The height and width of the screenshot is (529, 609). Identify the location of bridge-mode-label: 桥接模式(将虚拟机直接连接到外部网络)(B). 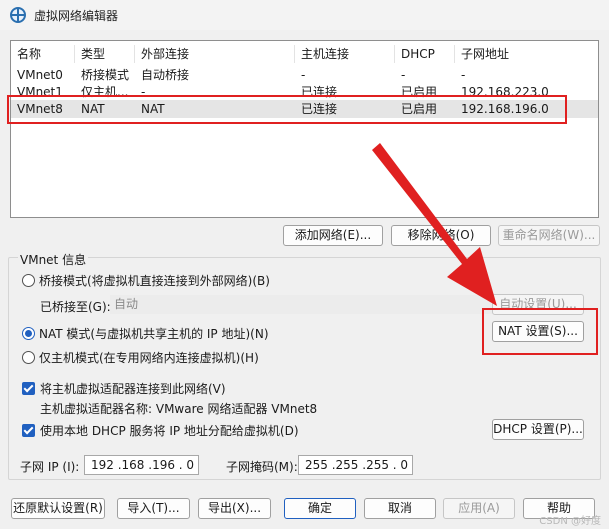
(154, 281).